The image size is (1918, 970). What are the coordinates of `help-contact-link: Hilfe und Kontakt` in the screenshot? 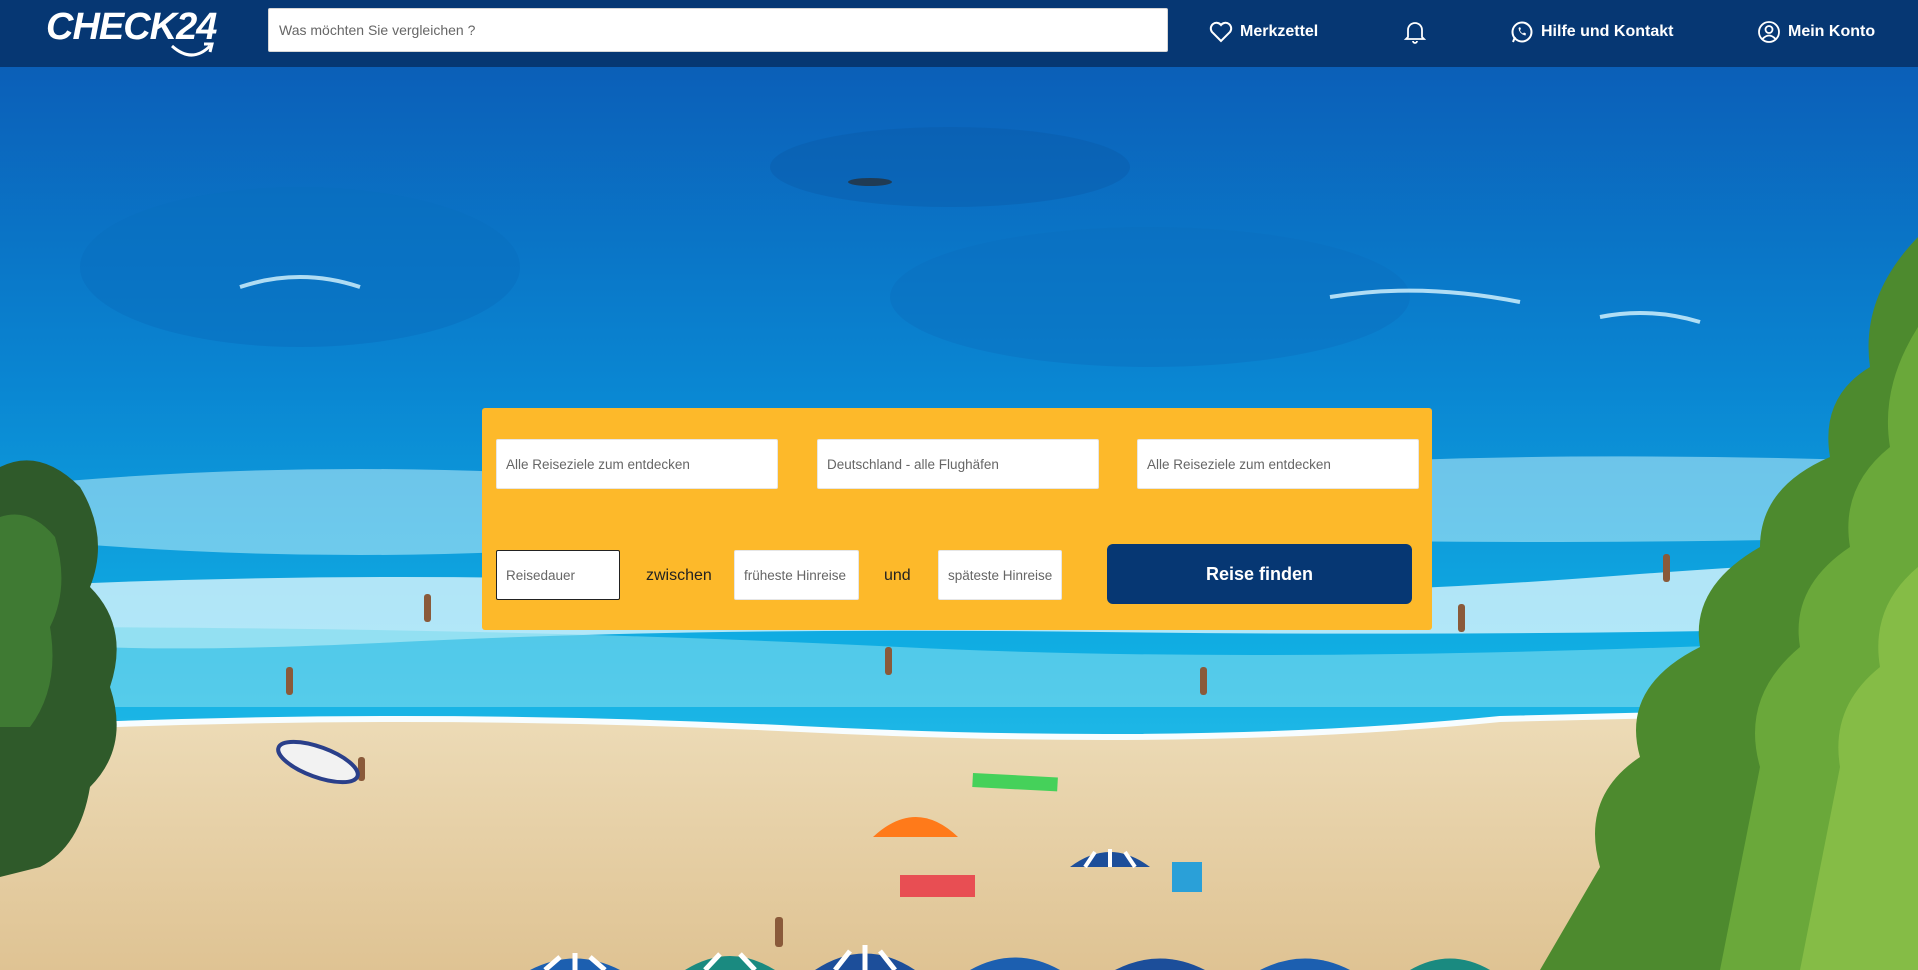 It's located at (1591, 32).